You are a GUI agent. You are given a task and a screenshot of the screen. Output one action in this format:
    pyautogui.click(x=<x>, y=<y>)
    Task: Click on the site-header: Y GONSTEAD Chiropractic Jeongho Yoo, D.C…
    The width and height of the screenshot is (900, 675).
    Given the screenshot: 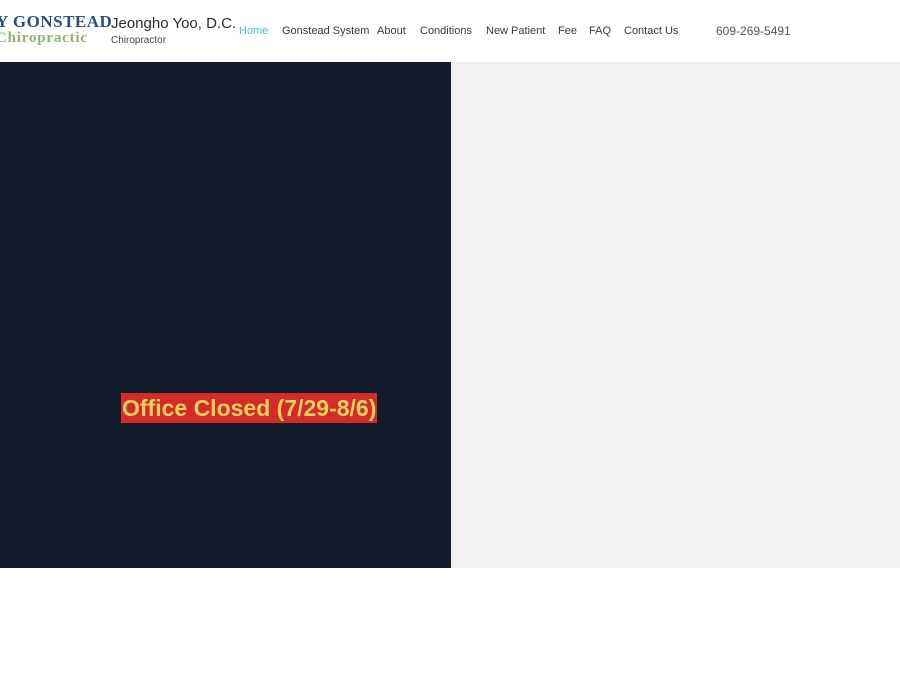 What is the action you would take?
    pyautogui.click(x=450, y=31)
    